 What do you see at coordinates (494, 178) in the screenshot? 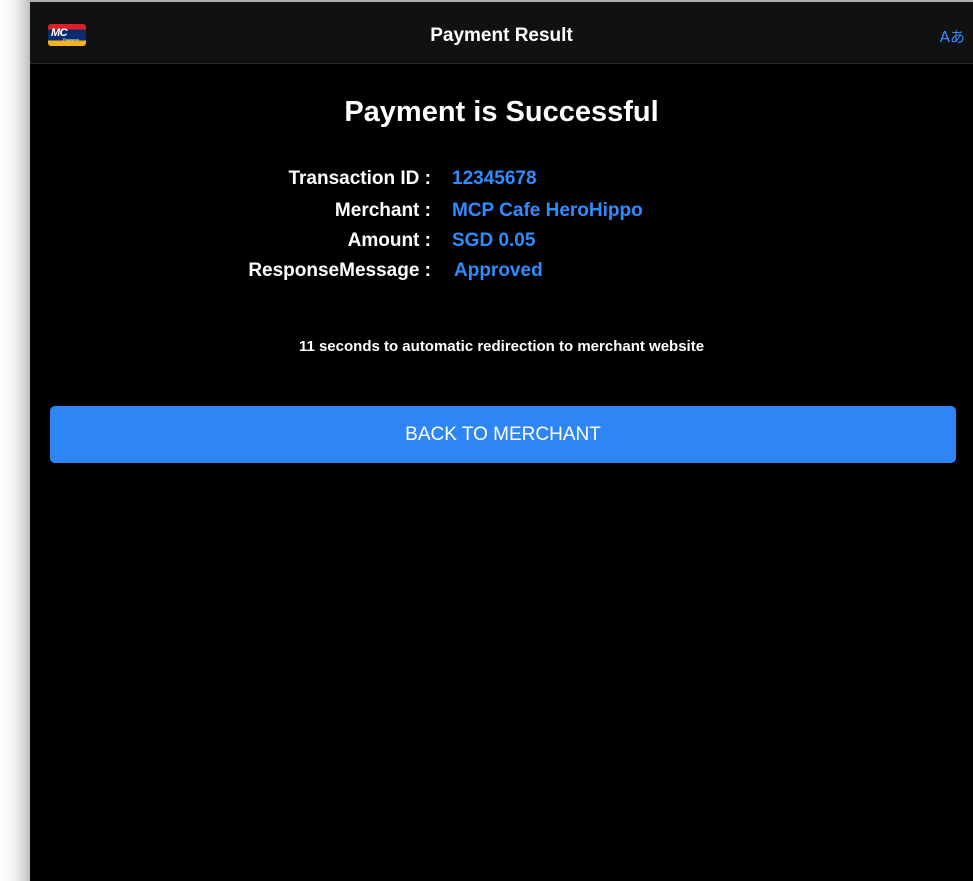
I see `detail-value: 12345678` at bounding box center [494, 178].